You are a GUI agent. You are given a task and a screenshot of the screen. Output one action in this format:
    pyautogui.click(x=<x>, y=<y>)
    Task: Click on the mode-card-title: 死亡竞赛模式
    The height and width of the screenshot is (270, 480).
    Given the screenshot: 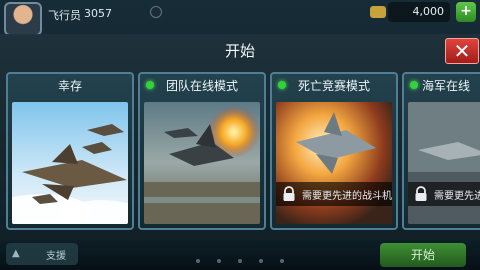 What is the action you would take?
    pyautogui.click(x=333, y=86)
    